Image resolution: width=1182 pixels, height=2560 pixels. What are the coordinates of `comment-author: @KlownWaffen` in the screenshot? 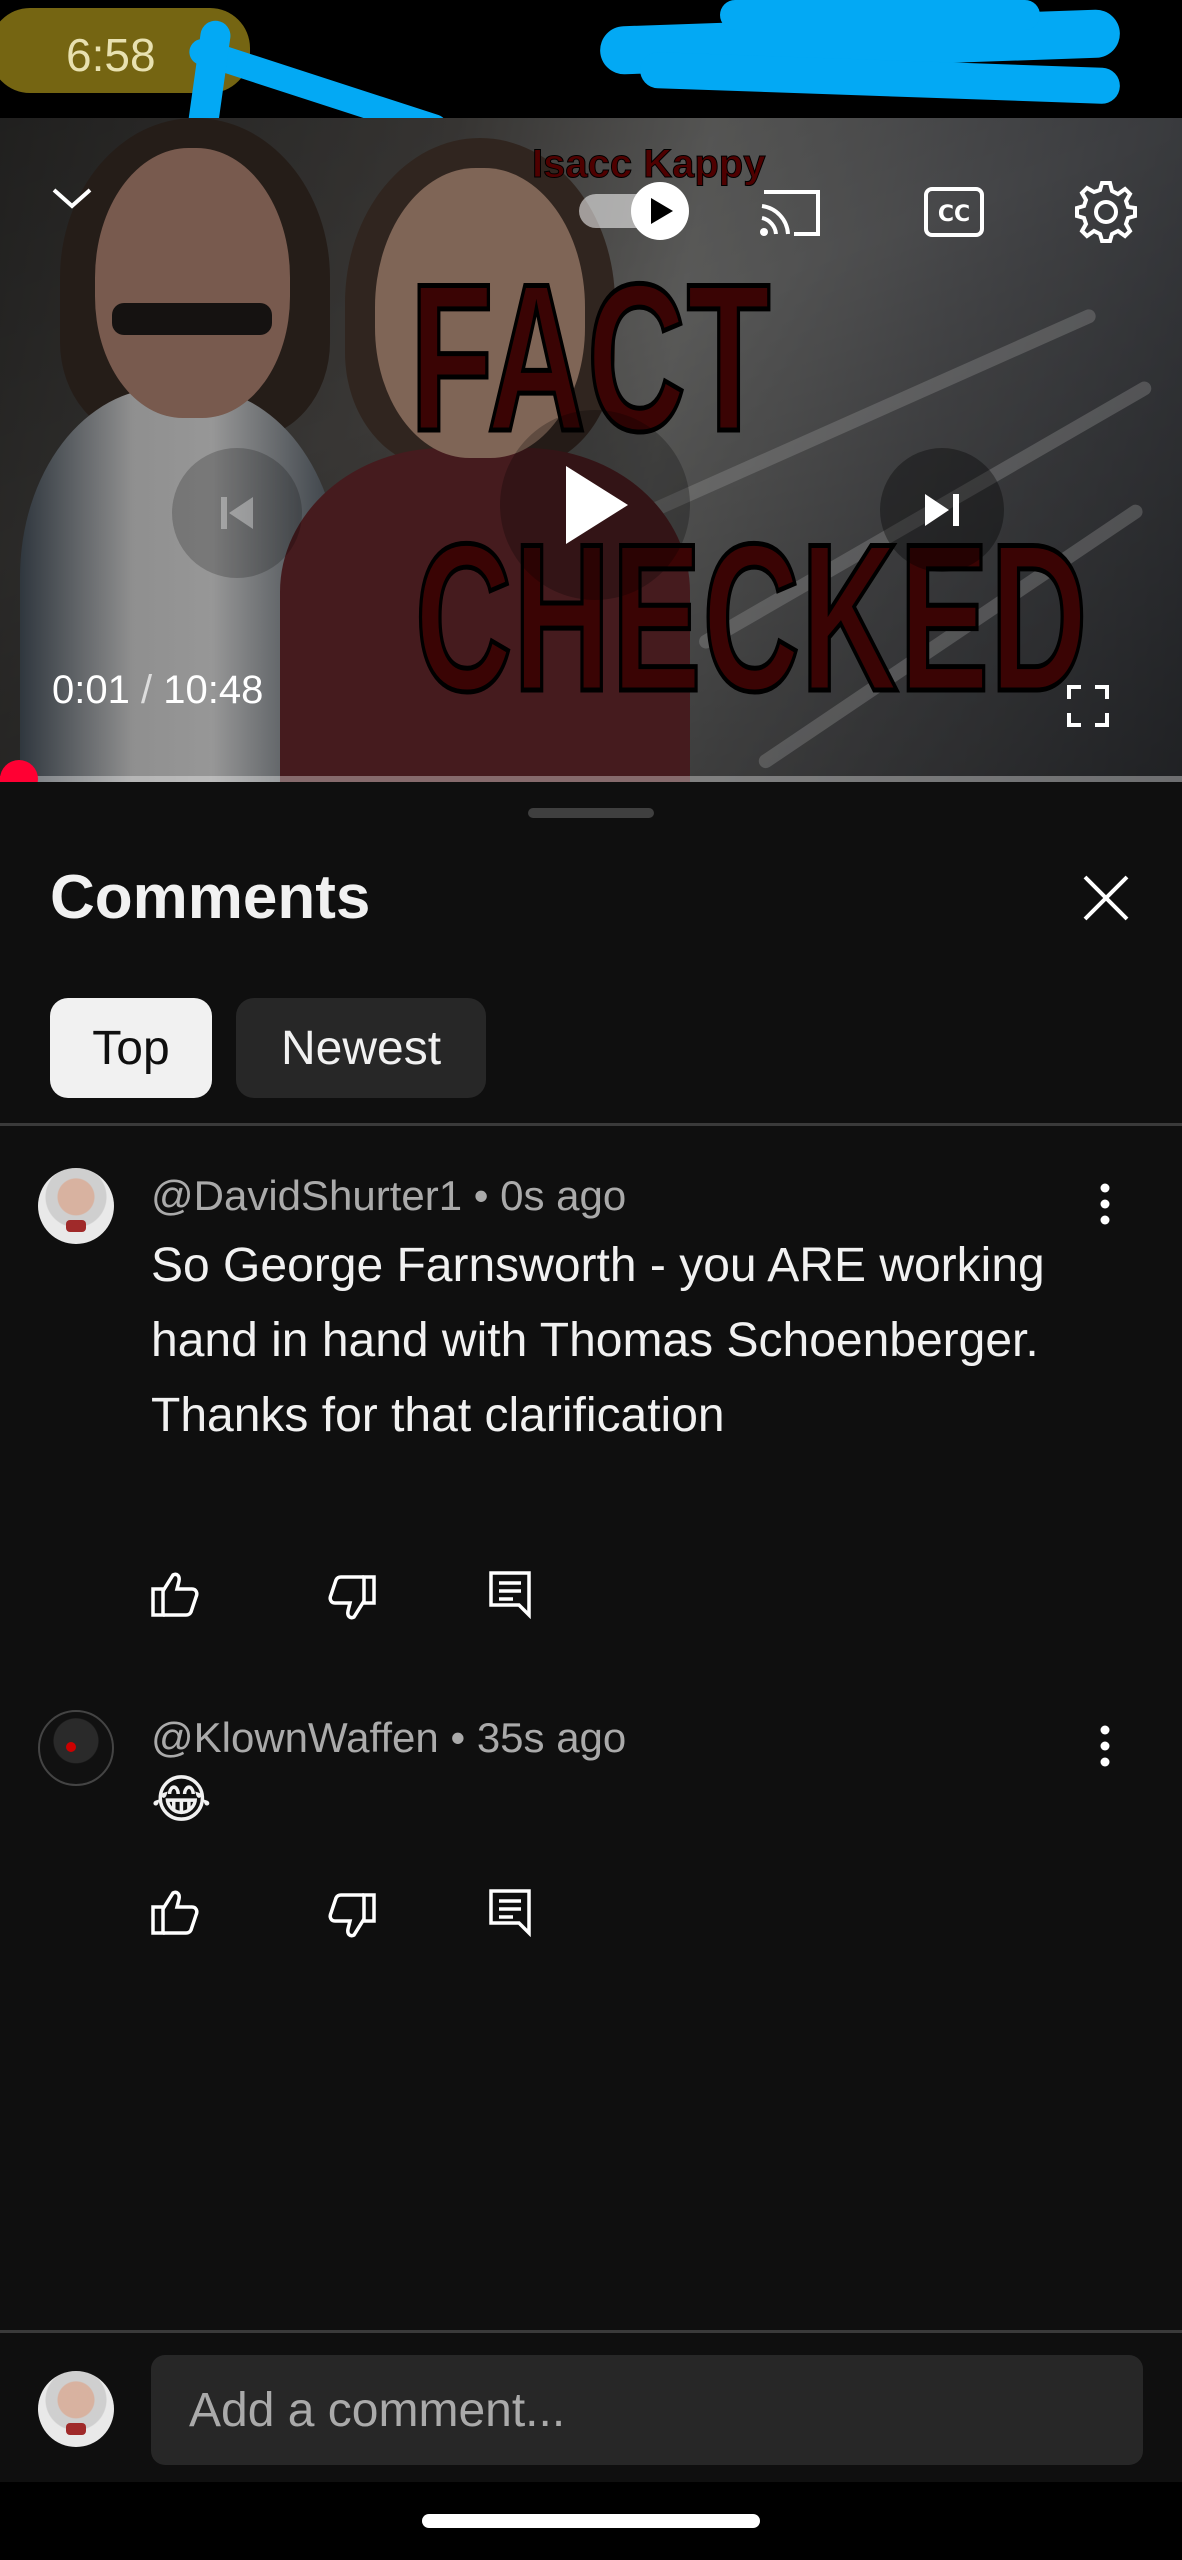 It's located at (295, 1737).